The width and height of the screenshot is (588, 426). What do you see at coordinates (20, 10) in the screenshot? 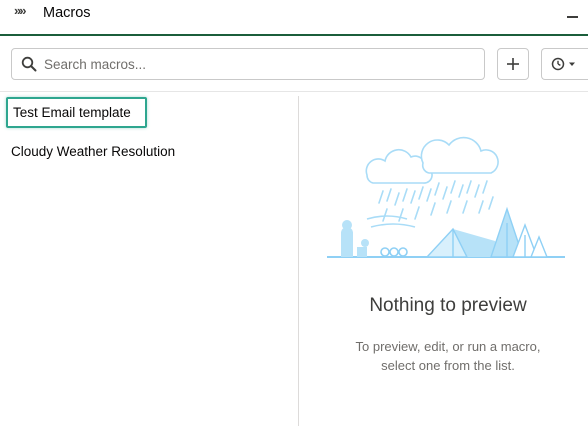
I see `chevron-double-right-icon: »»` at bounding box center [20, 10].